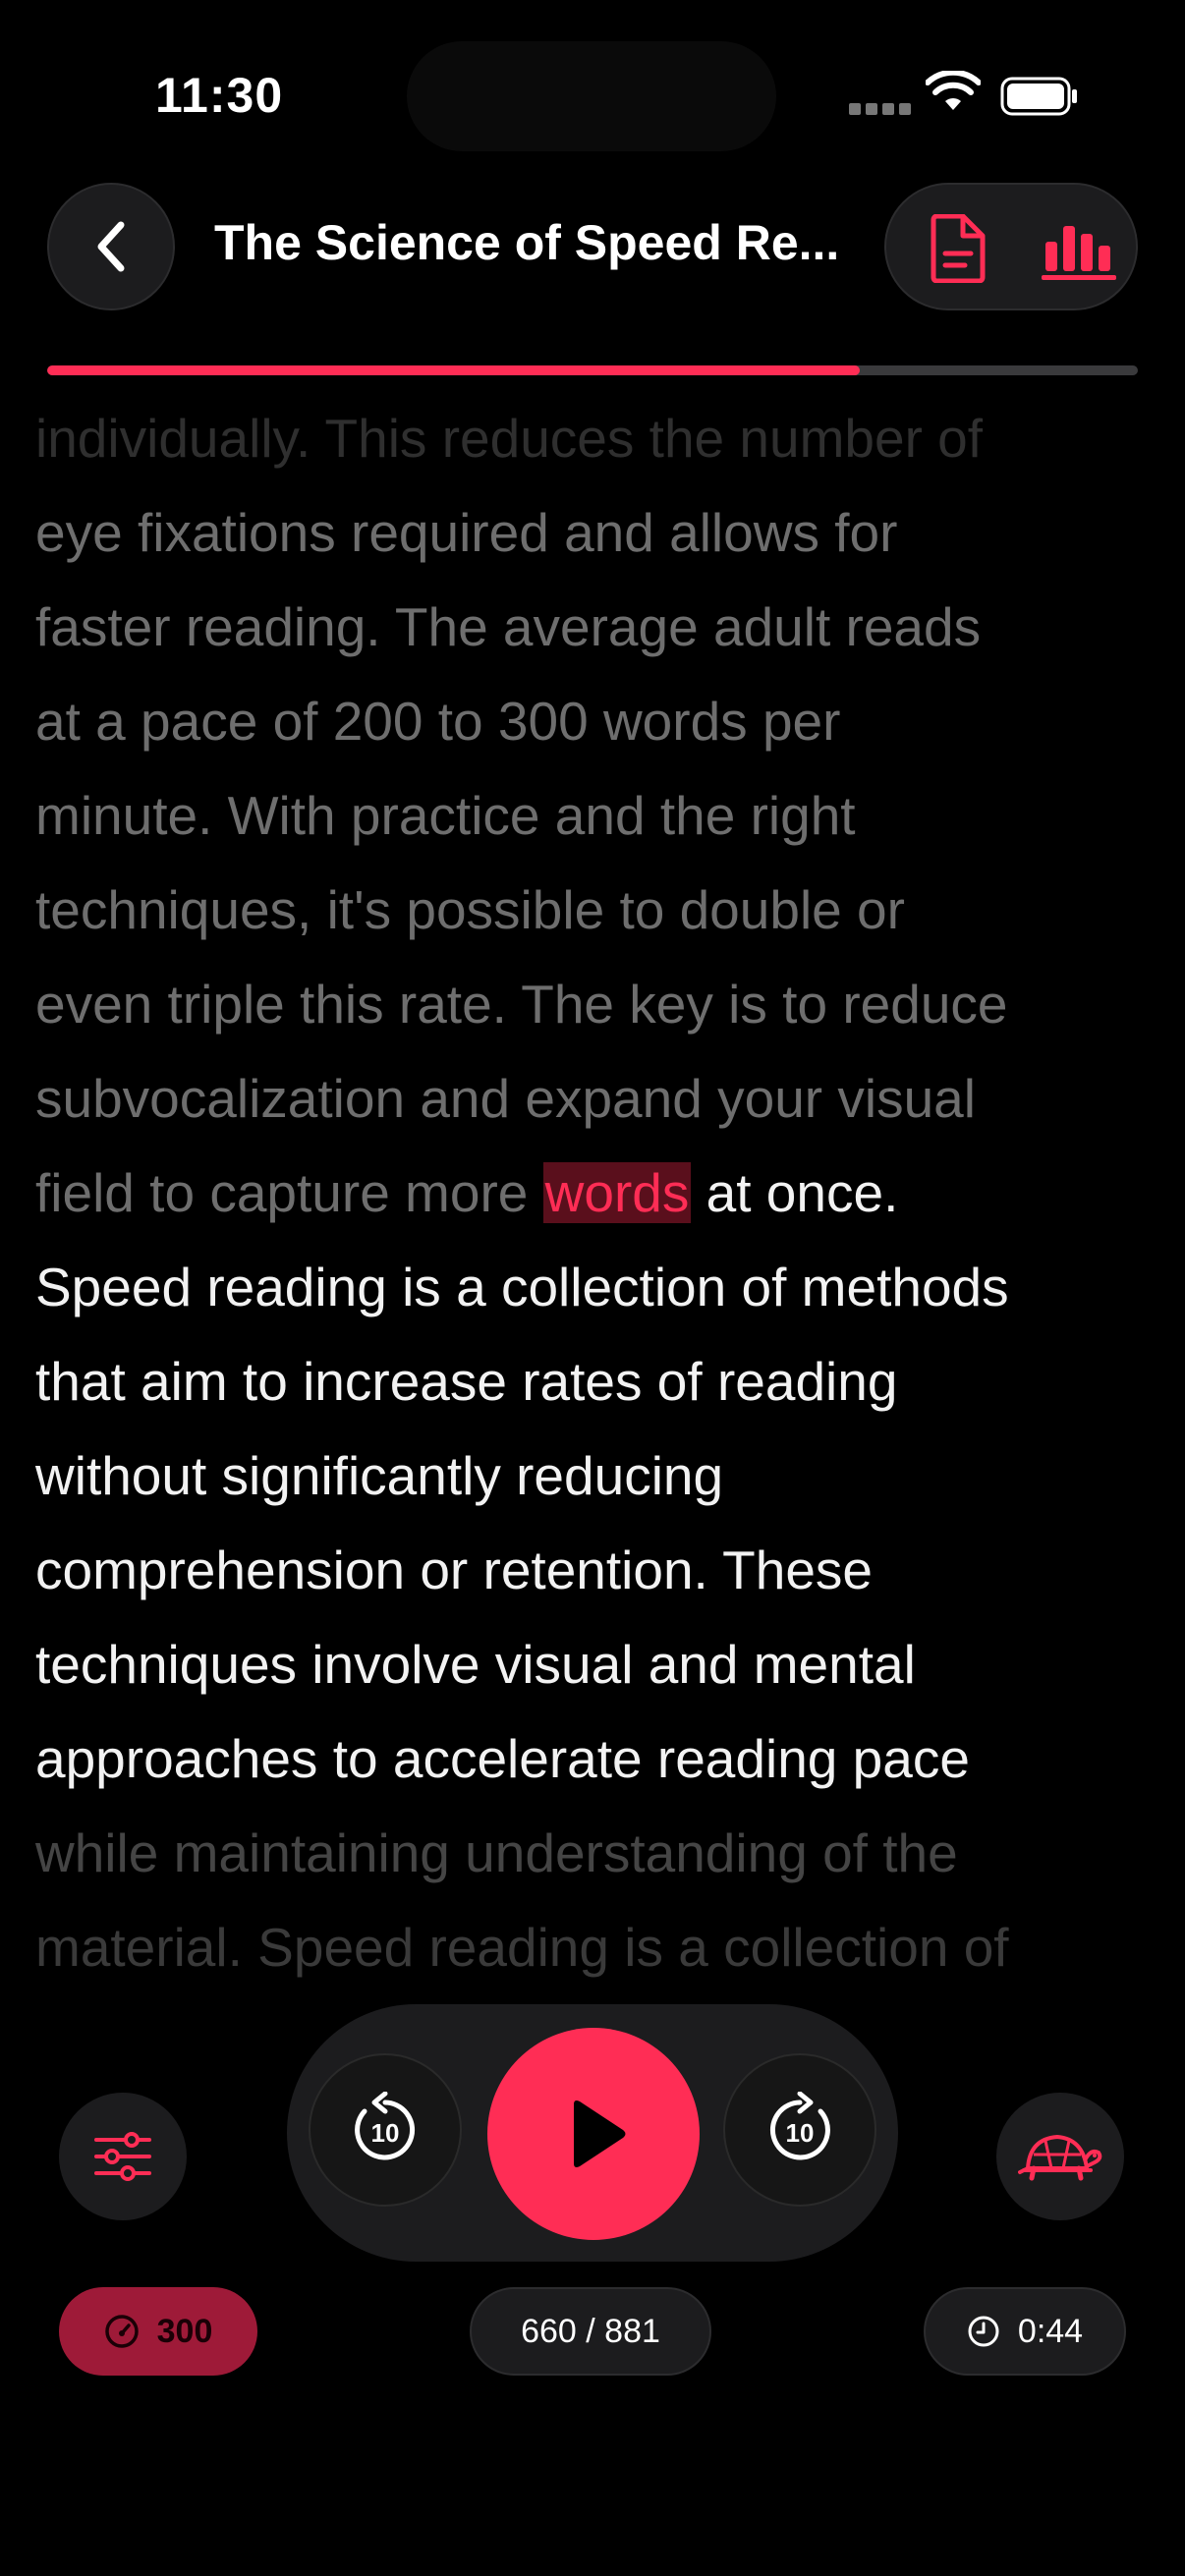 The width and height of the screenshot is (1185, 2576). What do you see at coordinates (476, 1664) in the screenshot?
I see `text-line: techniques involve visual and mental` at bounding box center [476, 1664].